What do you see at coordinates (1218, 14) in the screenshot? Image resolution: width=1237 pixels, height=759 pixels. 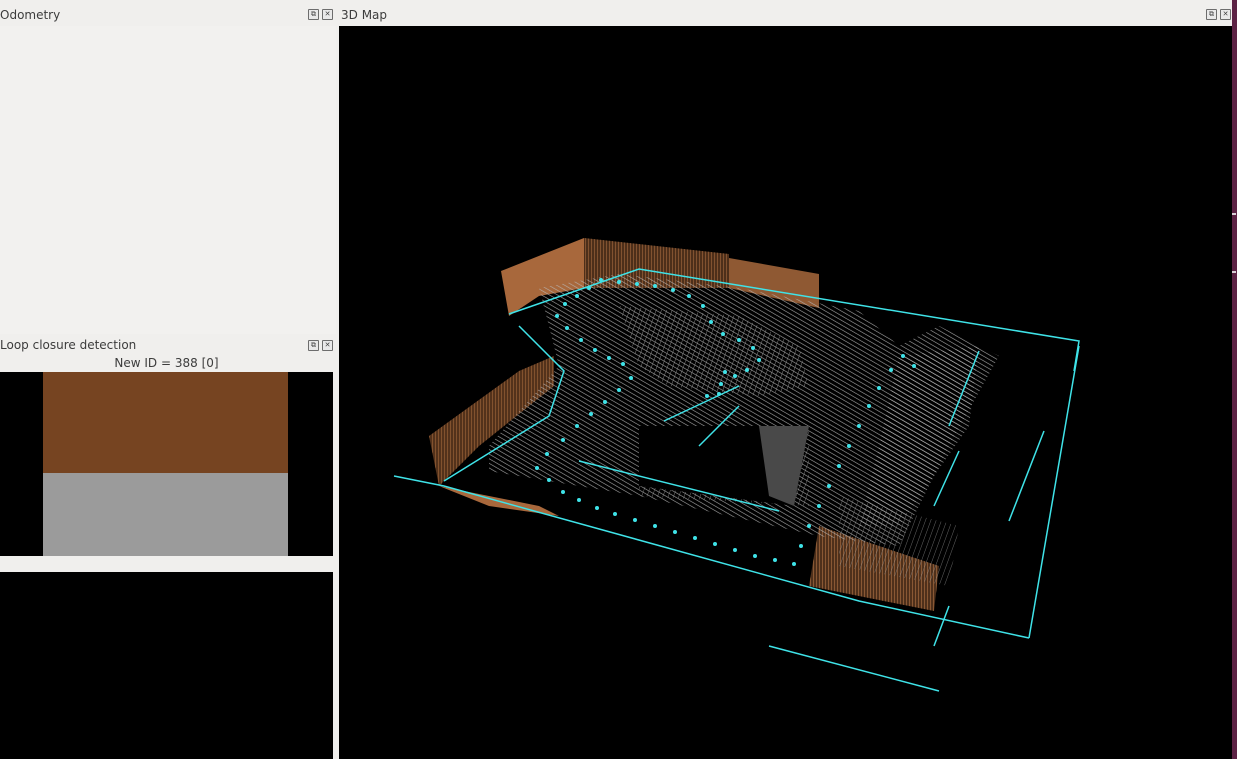 I see `map3d-dock-buttons: ⧉ ✕` at bounding box center [1218, 14].